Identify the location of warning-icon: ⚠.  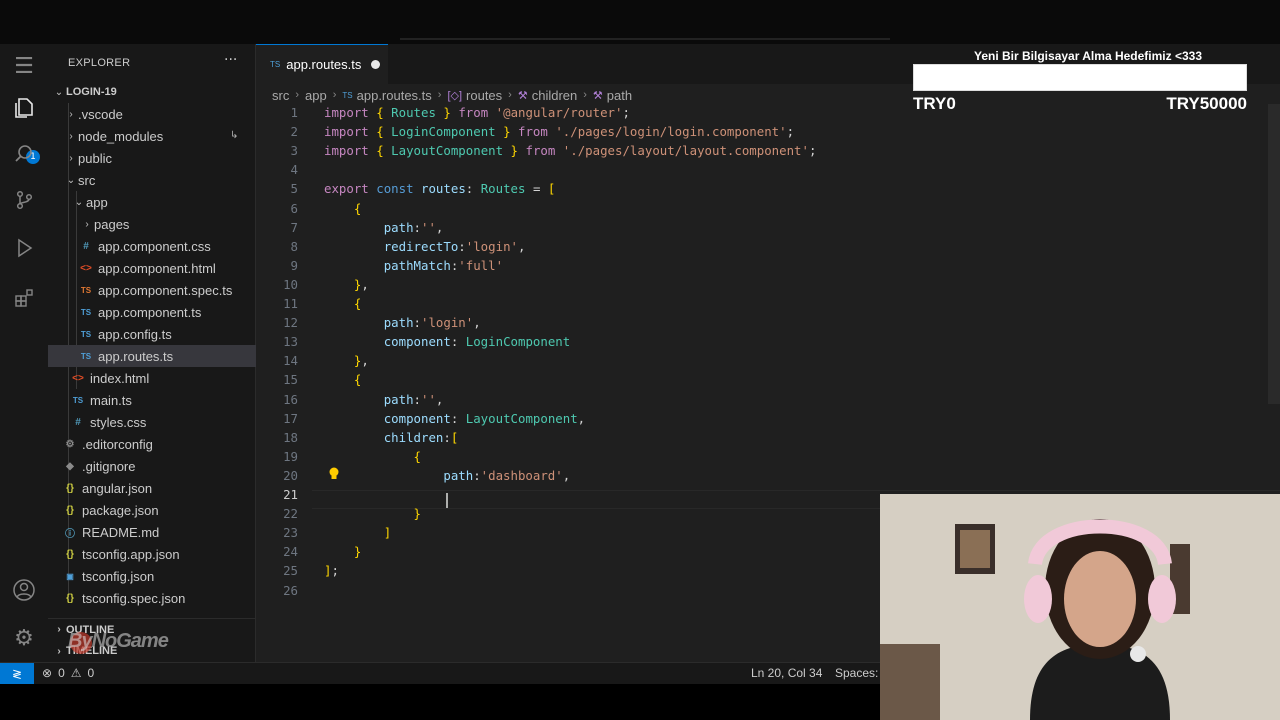
(76, 673).